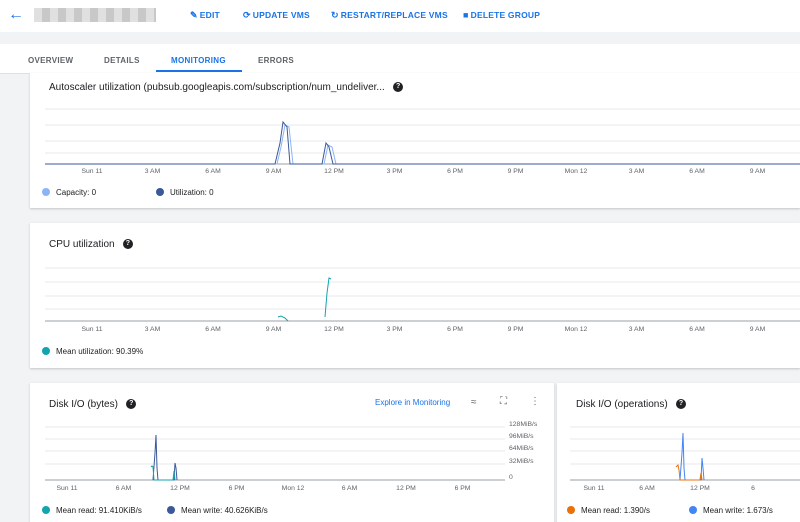 This screenshot has height=522, width=800. I want to click on disk-ops-title: Disk I/O (operations) ?, so click(631, 404).